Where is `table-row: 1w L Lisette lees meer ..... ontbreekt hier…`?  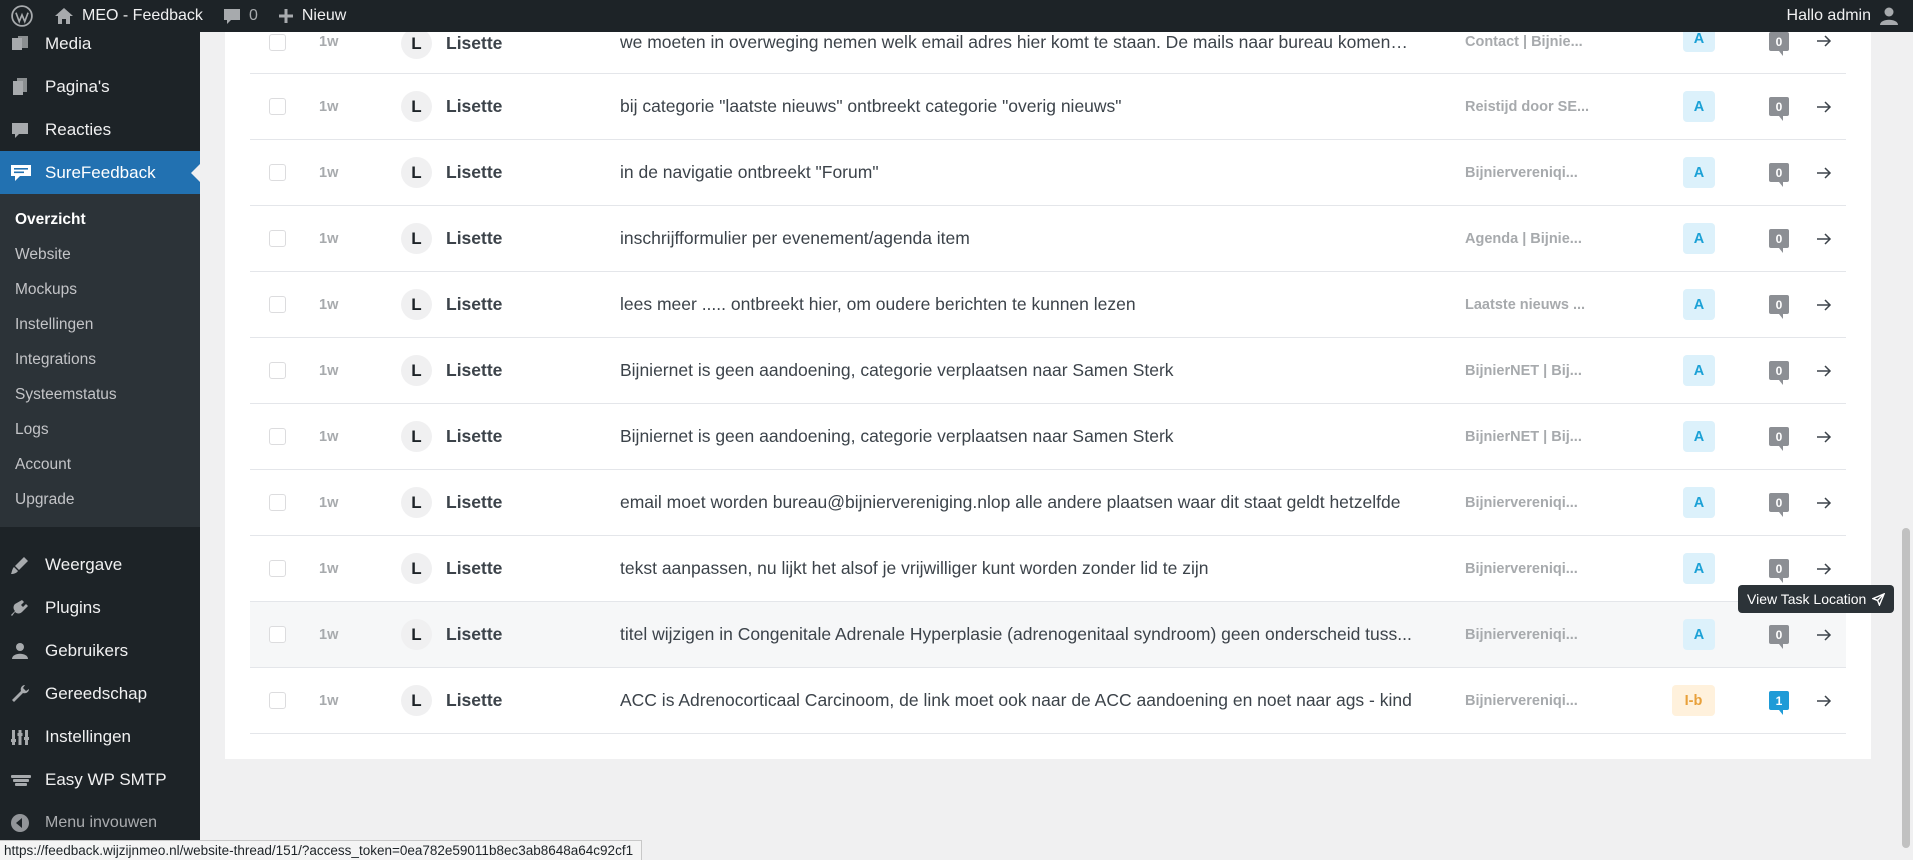 table-row: 1w L Lisette lees meer ..... ontbreekt hier… is located at coordinates (1048, 305).